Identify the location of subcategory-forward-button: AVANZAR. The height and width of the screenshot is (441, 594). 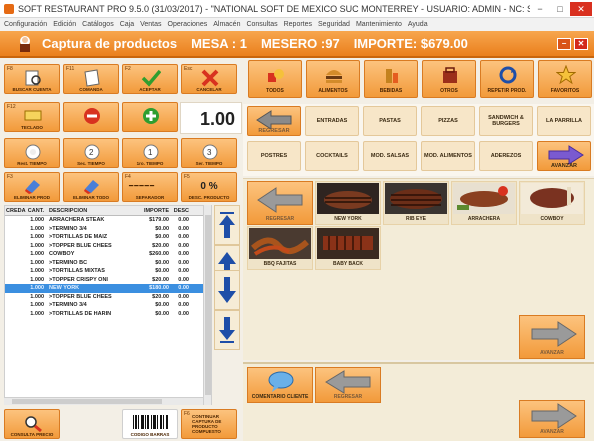
(564, 156).